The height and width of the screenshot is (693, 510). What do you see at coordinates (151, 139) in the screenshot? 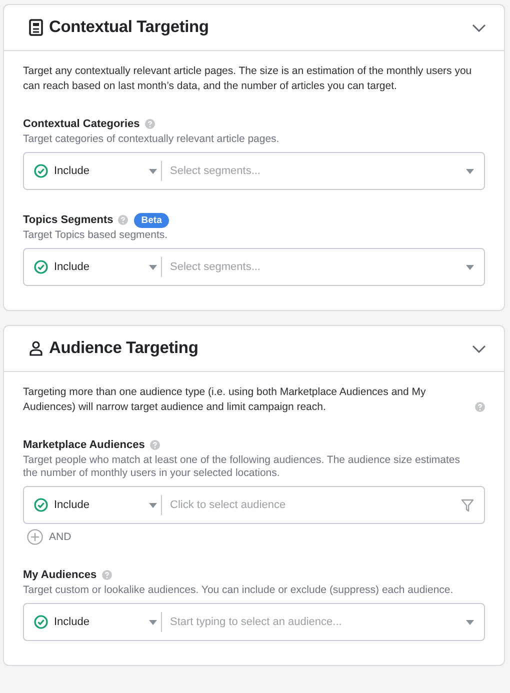
I see `field-description: Target categories of contextually relevant article pages.` at bounding box center [151, 139].